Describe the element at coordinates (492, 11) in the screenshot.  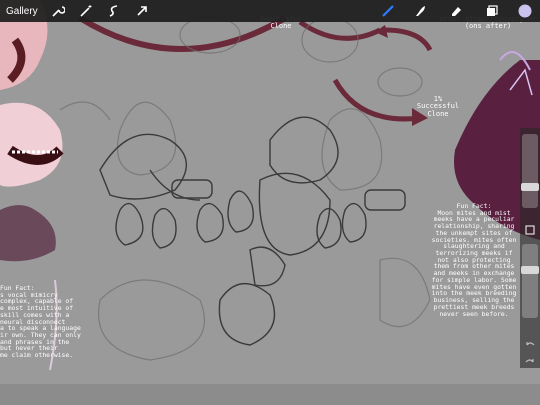
I see `layers-icon` at that location.